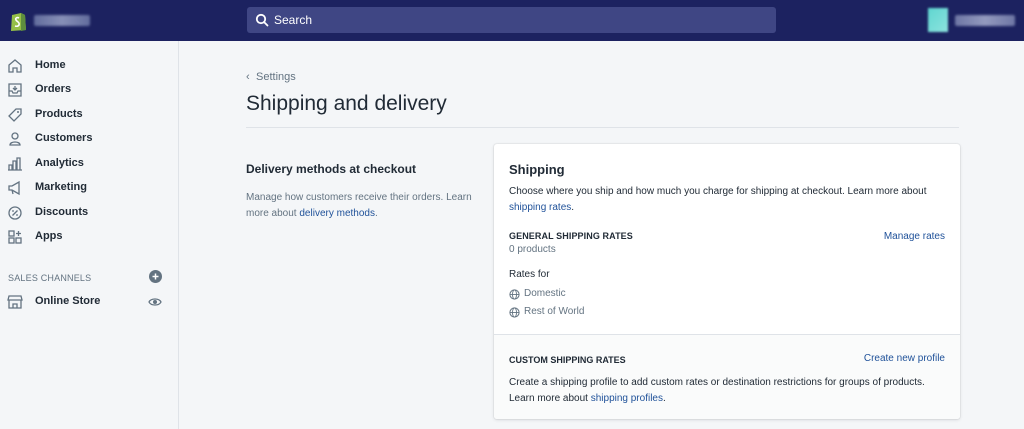  What do you see at coordinates (248, 77) in the screenshot?
I see `chevron-left-icon: ‹` at bounding box center [248, 77].